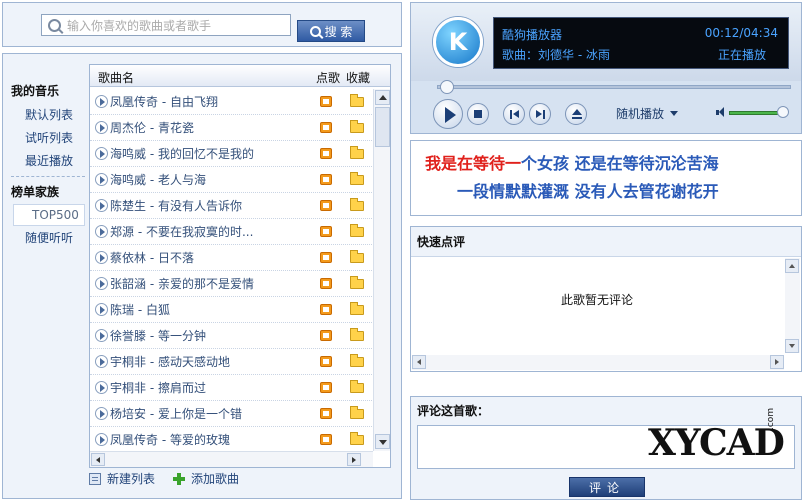  I want to click on song-row: 海鸣威 - 我的回忆不是我的, so click(231, 154).